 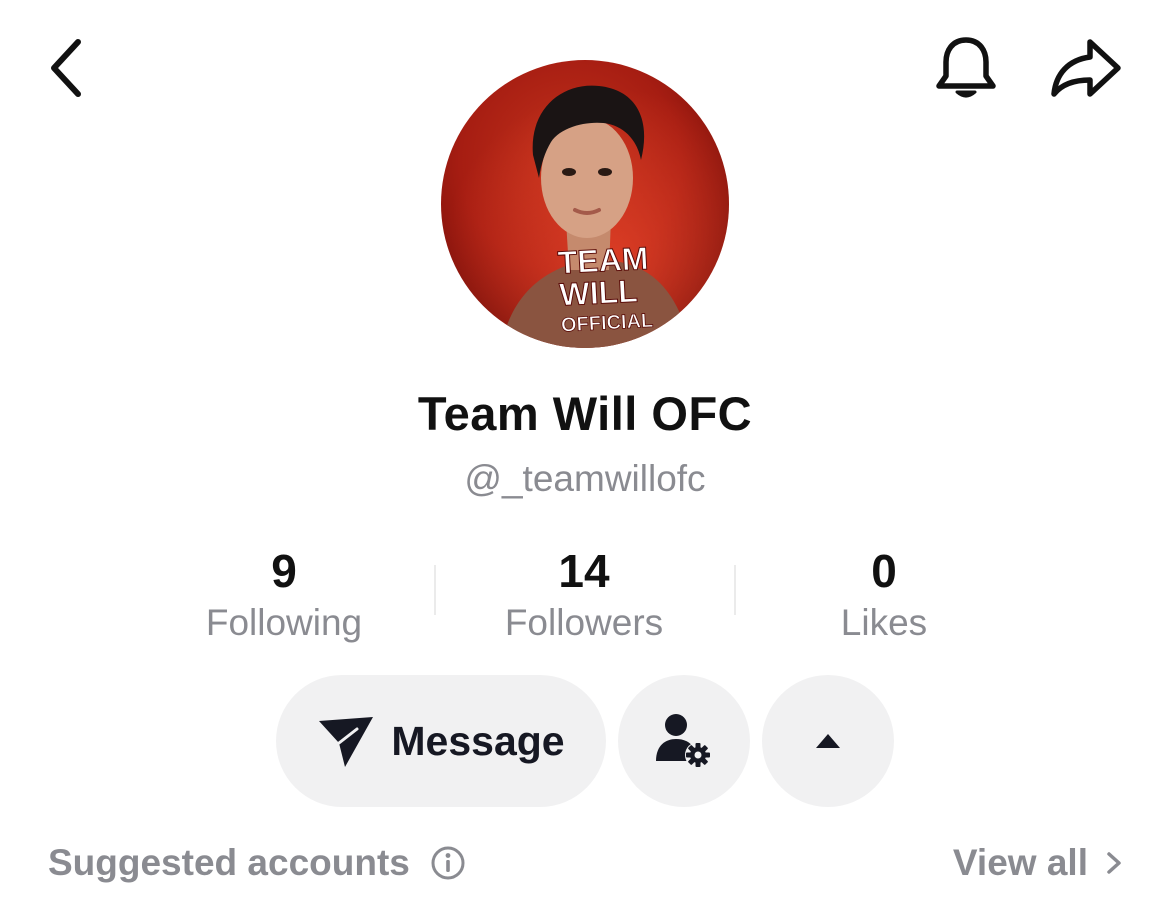 What do you see at coordinates (284, 571) in the screenshot?
I see `following-count: 9` at bounding box center [284, 571].